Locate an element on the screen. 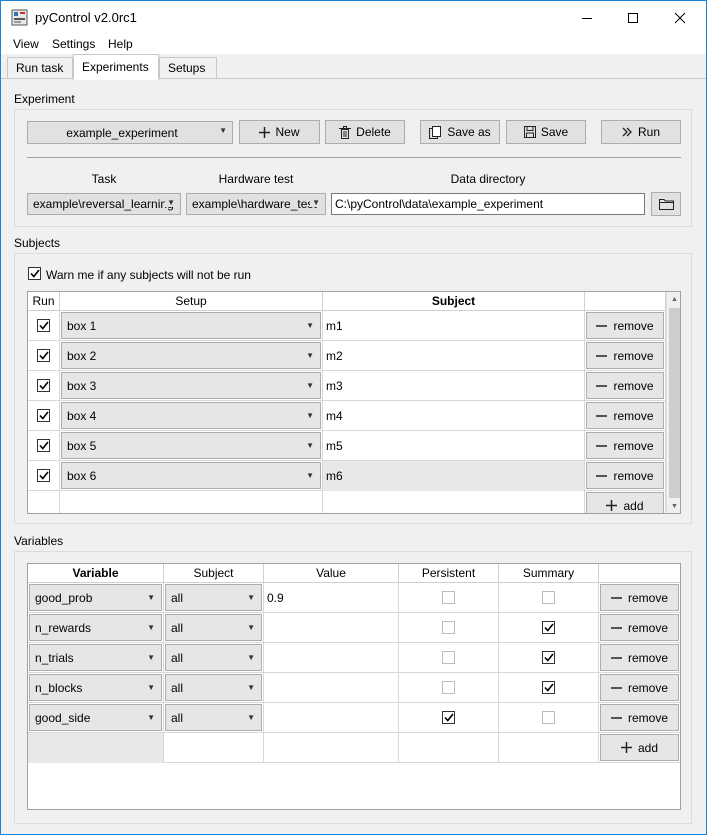 Image resolution: width=707 pixels, height=835 pixels. column-header-value: Value is located at coordinates (331, 573).